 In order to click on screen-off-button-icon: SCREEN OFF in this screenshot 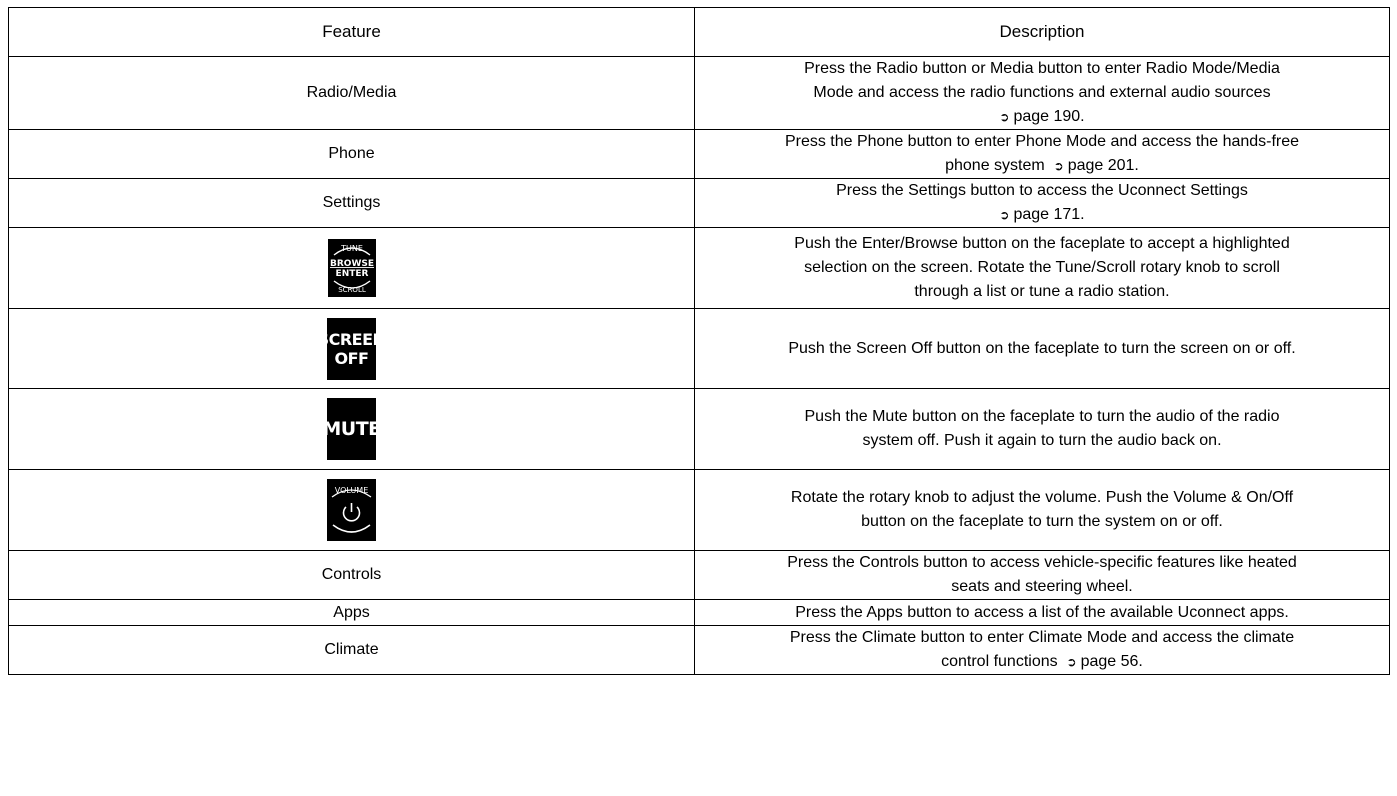, I will do `click(352, 348)`.